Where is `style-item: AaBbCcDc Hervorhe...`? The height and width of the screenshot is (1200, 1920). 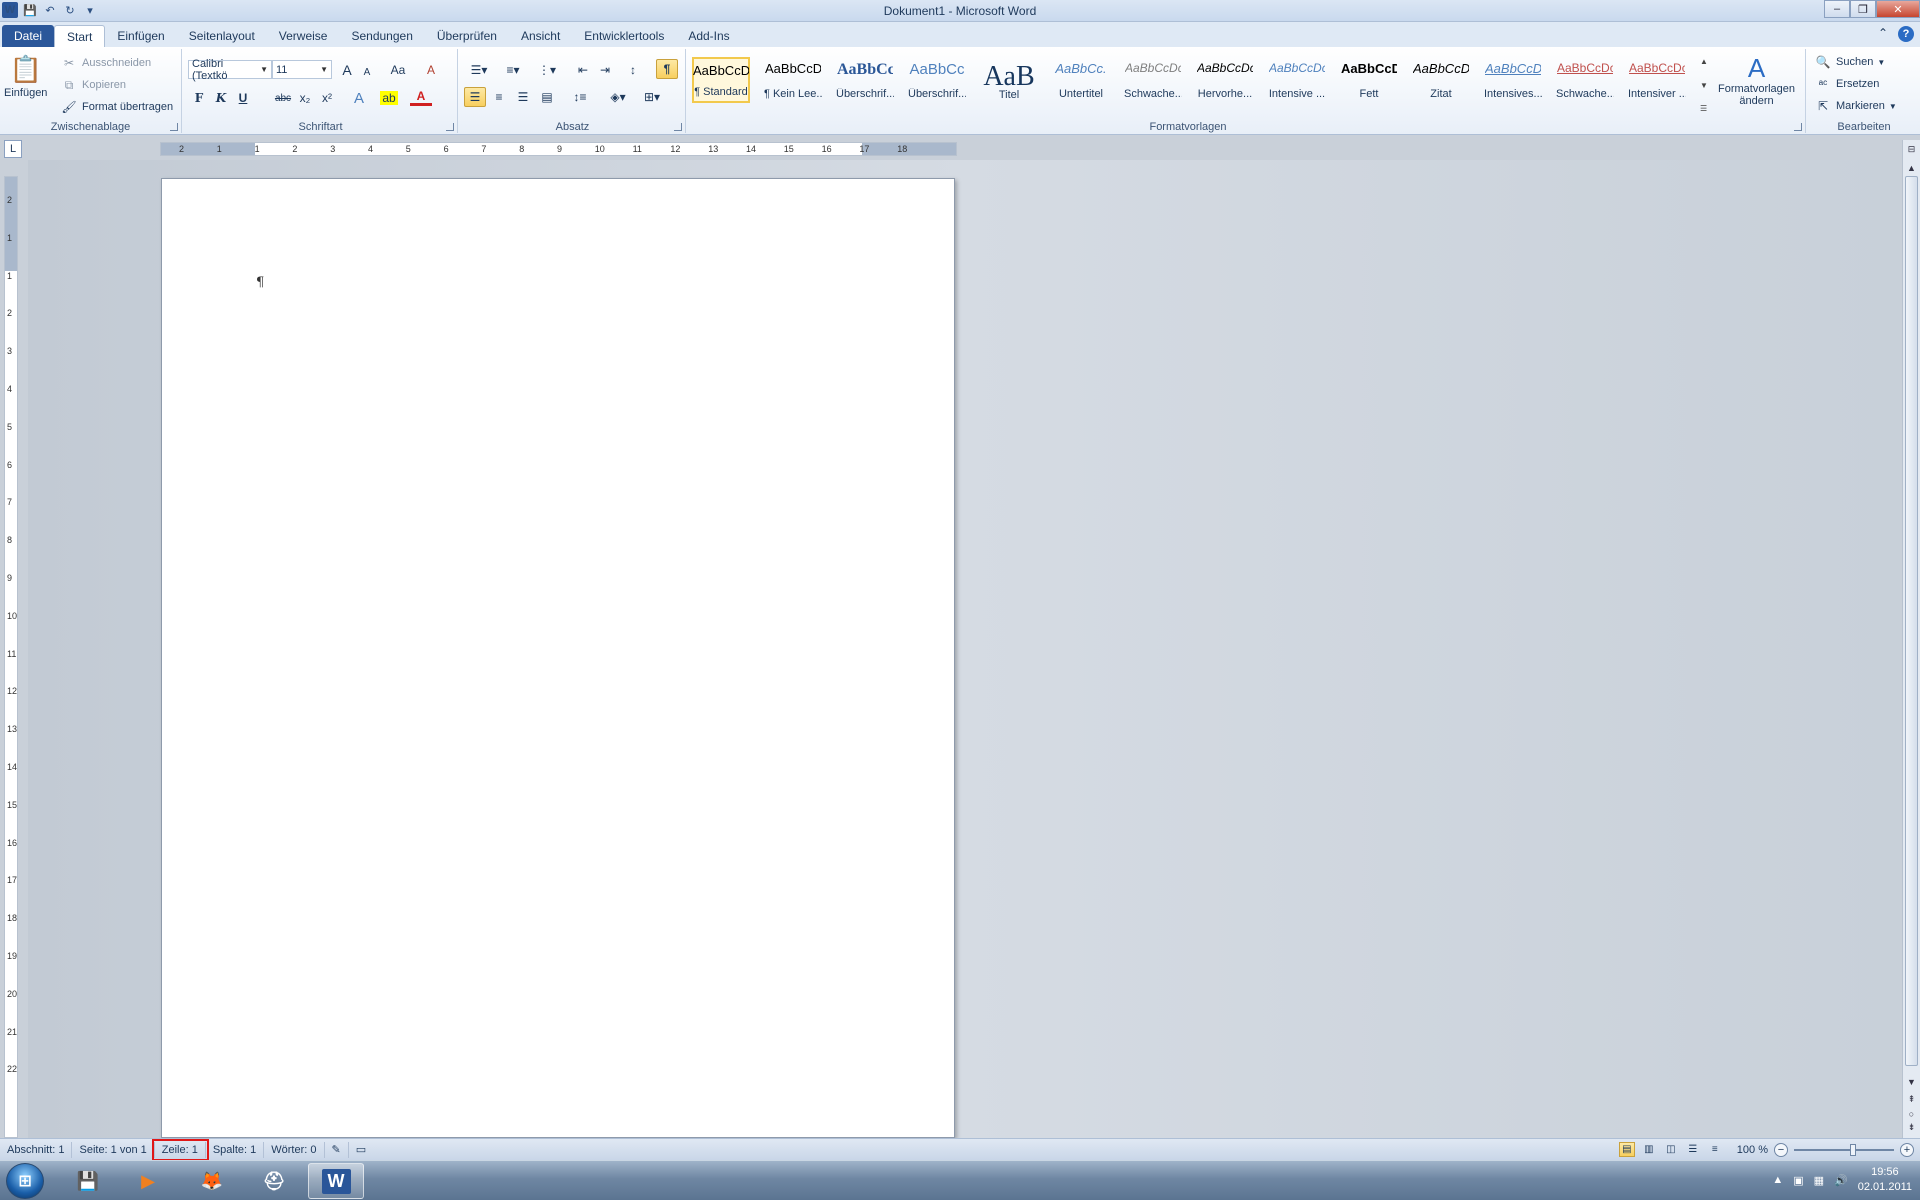 style-item: AaBbCcDc Hervorhe... is located at coordinates (1225, 80).